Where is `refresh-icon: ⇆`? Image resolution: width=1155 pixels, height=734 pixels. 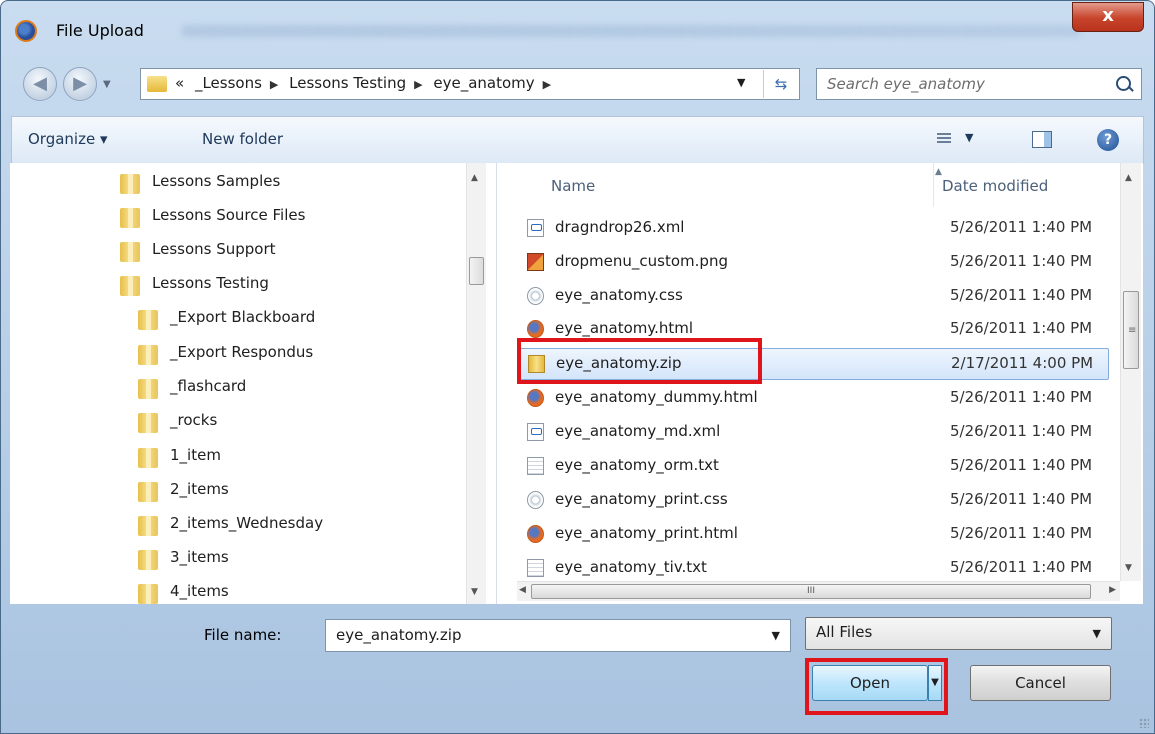
refresh-icon: ⇆ is located at coordinates (780, 84).